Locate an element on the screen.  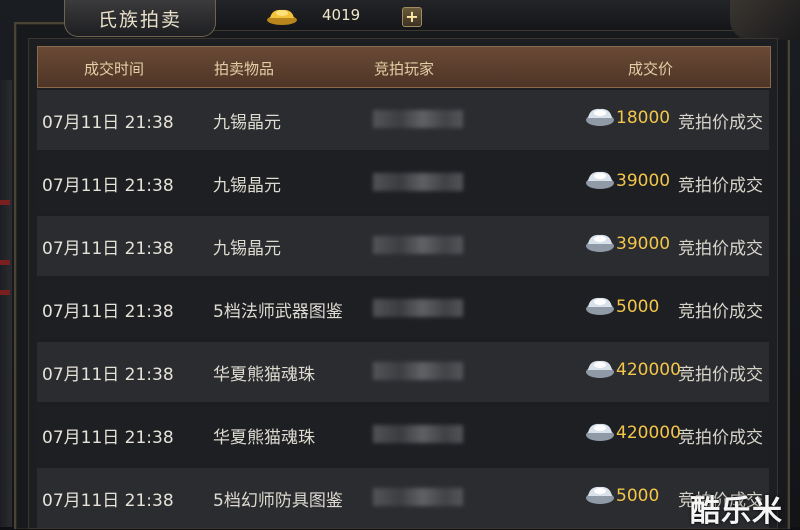
table-row: 07月11日 21:38 5档幻师防具图鉴 5000 竞拍价成交 is located at coordinates (403, 498).